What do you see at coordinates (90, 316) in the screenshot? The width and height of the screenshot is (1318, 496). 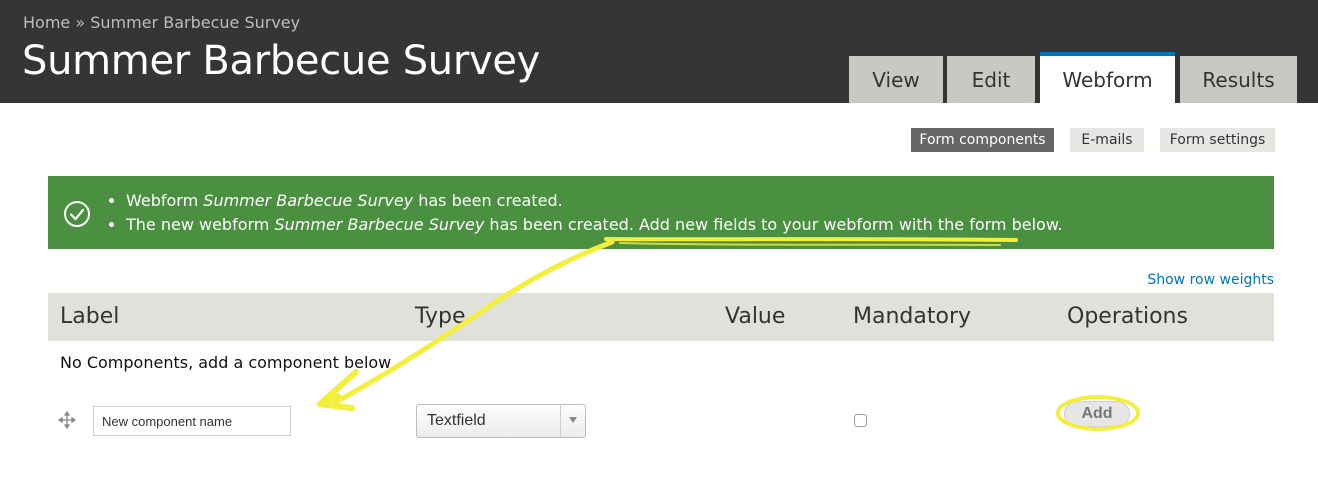 I see `column-header-label: Label` at bounding box center [90, 316].